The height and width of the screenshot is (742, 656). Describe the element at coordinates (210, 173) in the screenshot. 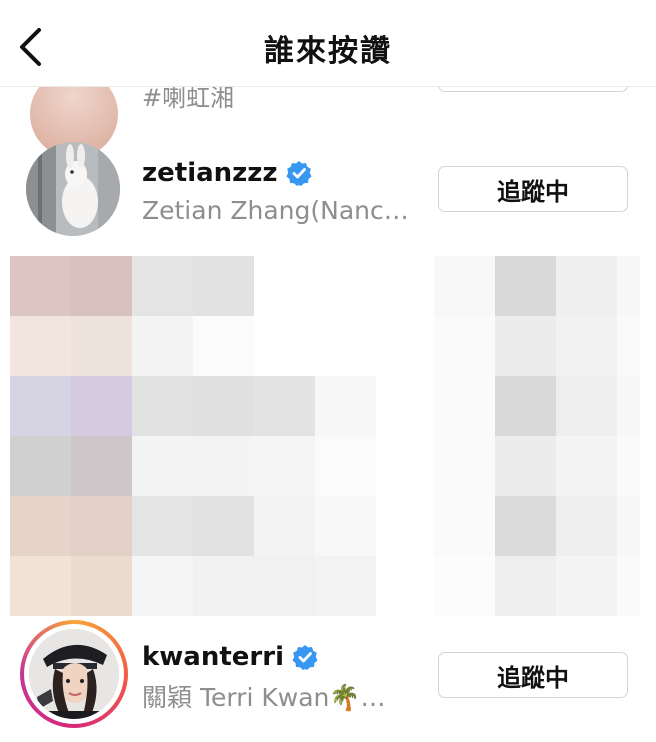

I see `username: zetianzzz` at that location.